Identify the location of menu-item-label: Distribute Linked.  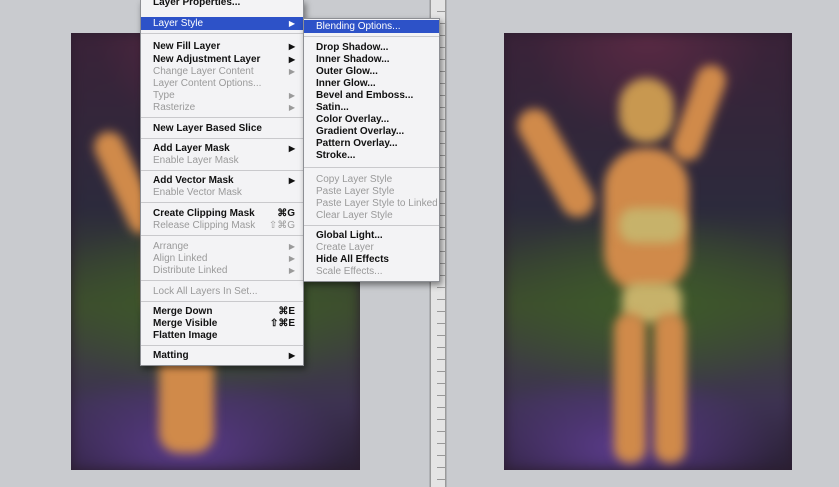
(190, 270).